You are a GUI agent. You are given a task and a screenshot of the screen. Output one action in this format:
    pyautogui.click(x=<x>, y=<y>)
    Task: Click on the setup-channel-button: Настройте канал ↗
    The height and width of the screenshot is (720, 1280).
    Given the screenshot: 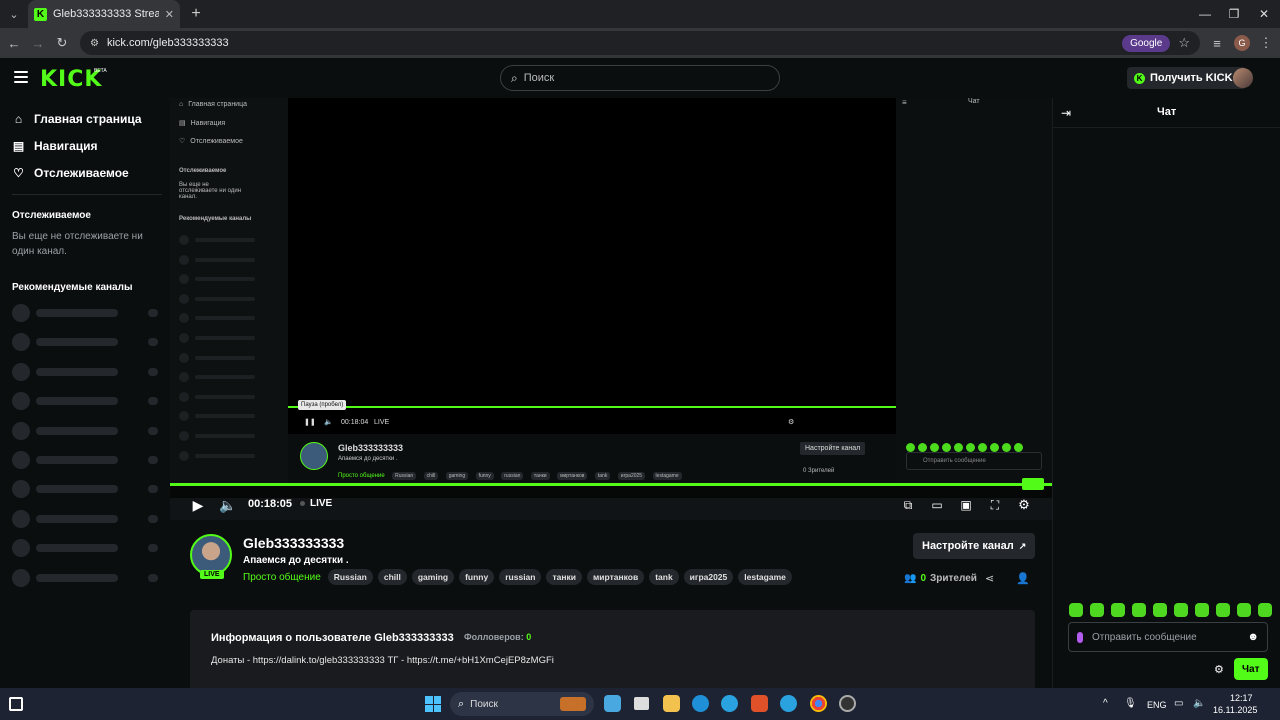 What is the action you would take?
    pyautogui.click(x=974, y=546)
    